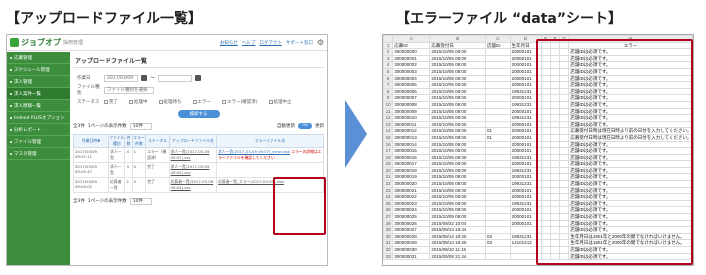 The image size is (706, 275). I want to click on sheet-cell: 300000008, so click(411, 104).